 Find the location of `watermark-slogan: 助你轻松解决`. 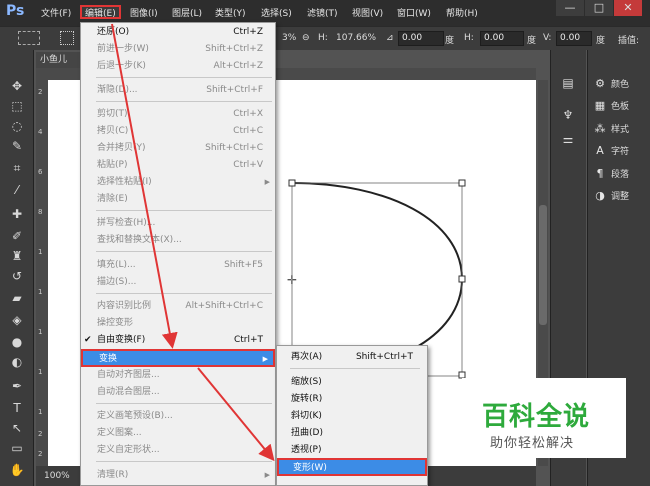

watermark-slogan: 助你轻松解决 is located at coordinates (532, 443).